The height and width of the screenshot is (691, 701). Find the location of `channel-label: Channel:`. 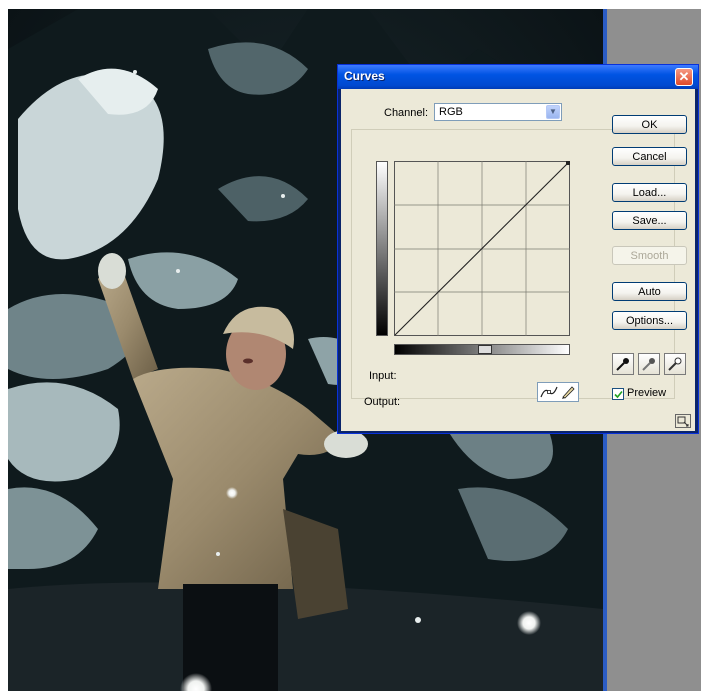

channel-label: Channel: is located at coordinates (406, 113).